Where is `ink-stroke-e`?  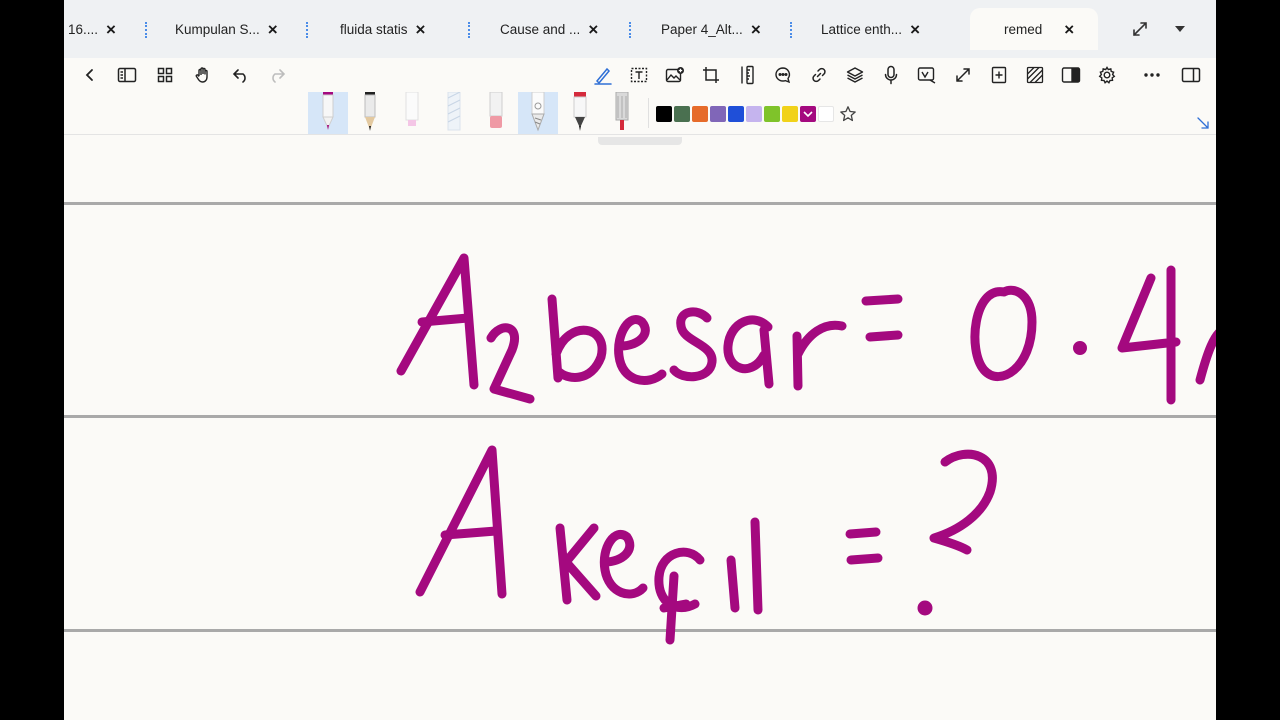 ink-stroke-e is located at coordinates (640, 350).